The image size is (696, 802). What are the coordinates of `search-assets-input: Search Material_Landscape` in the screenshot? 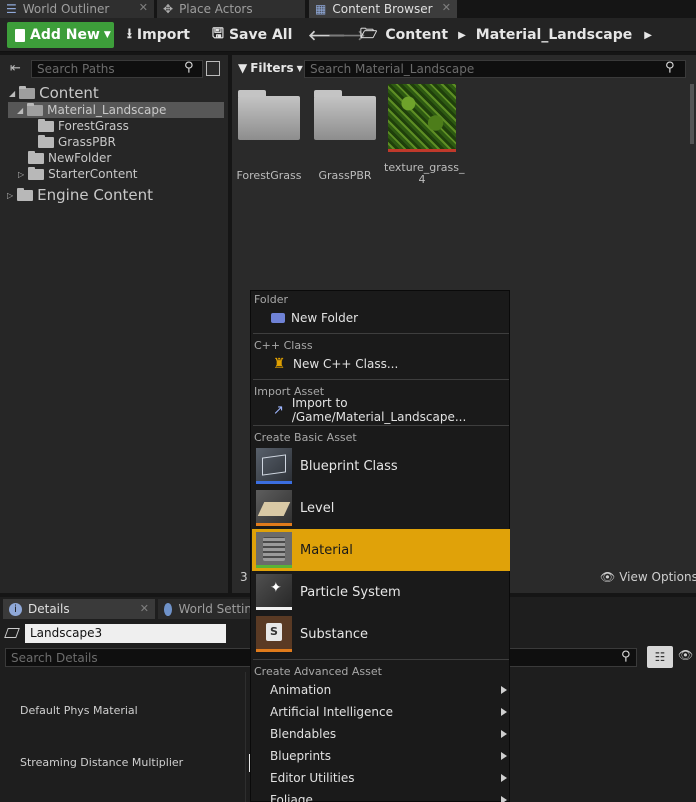 It's located at (495, 69).